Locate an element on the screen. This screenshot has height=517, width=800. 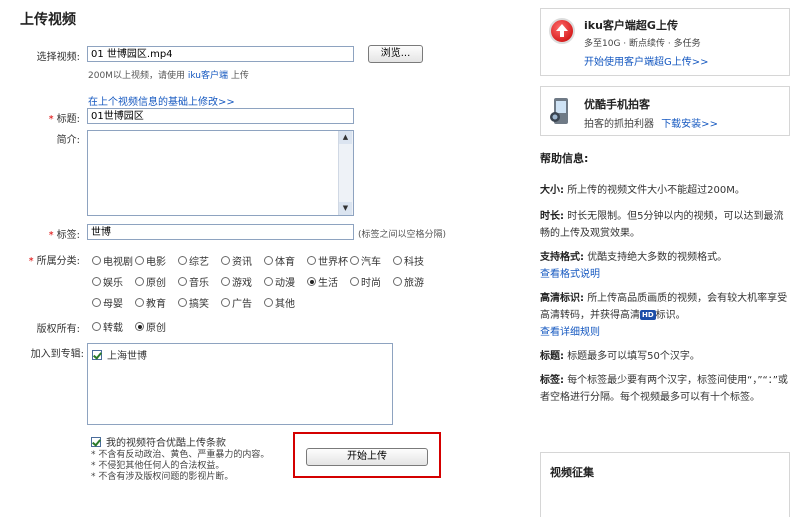
category-option: 汽车 is located at coordinates (371, 260).